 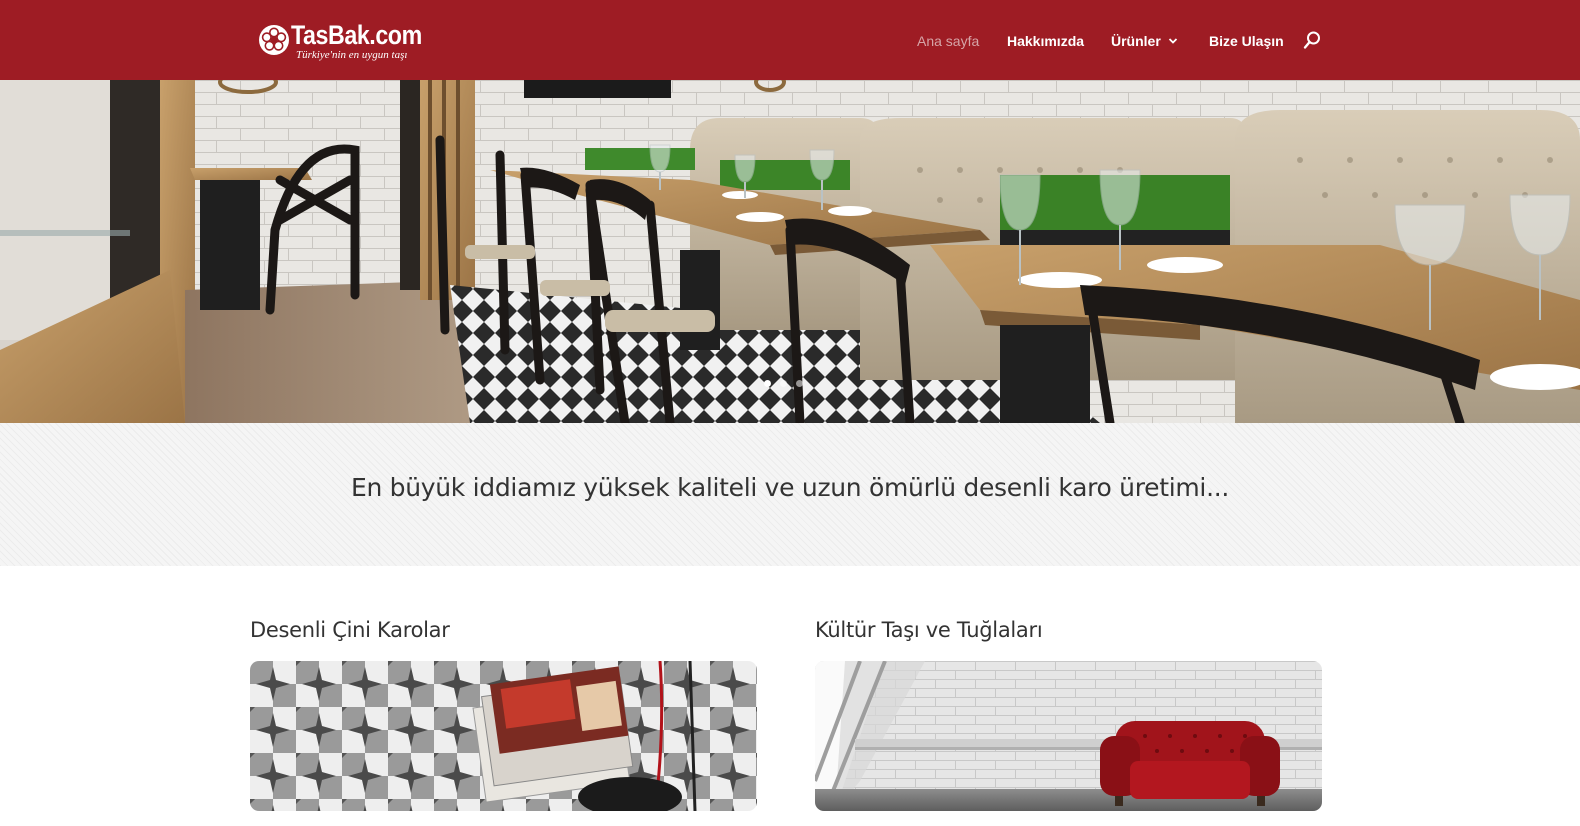 I want to click on nav-item-label: Hakkımızda, so click(x=1046, y=41).